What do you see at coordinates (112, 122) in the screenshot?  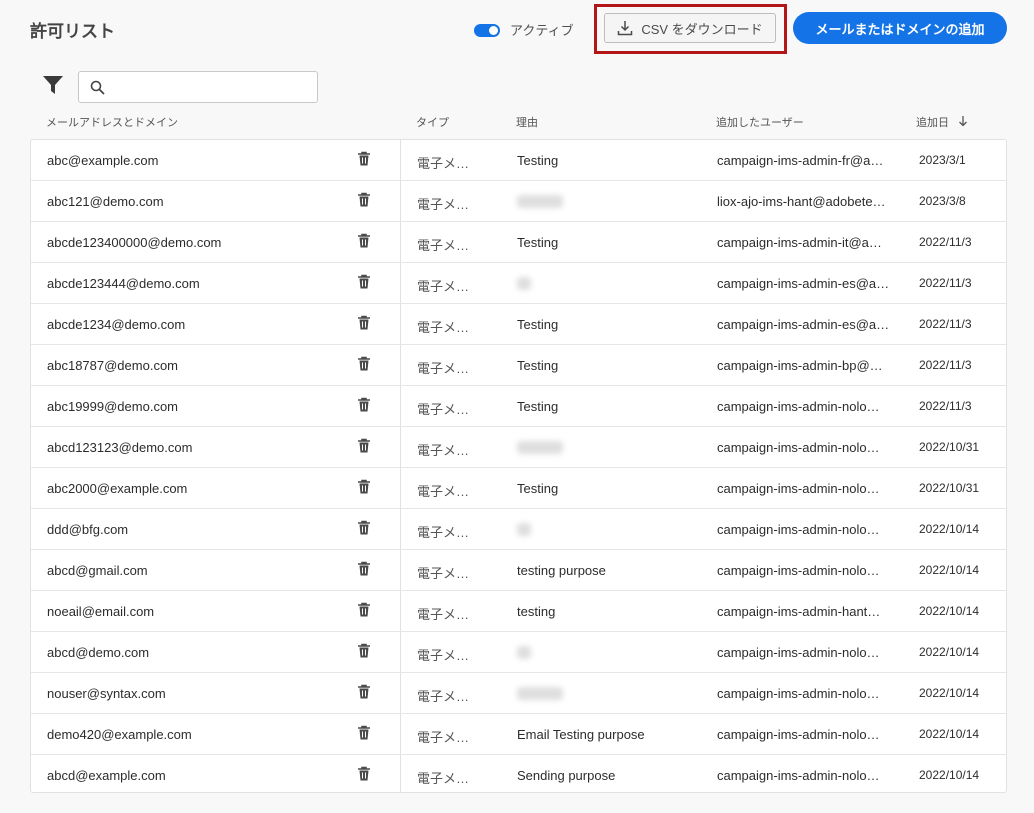 I see `column-header-email: メールアドレスとドメイン` at bounding box center [112, 122].